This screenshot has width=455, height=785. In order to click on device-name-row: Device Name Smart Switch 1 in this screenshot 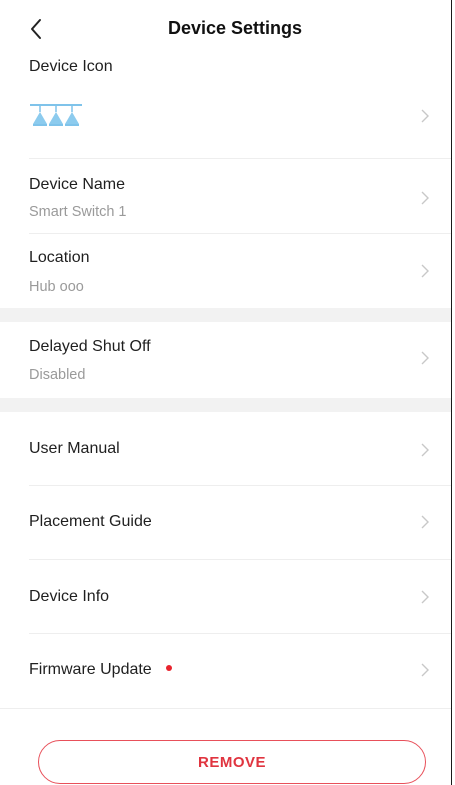, I will do `click(225, 196)`.